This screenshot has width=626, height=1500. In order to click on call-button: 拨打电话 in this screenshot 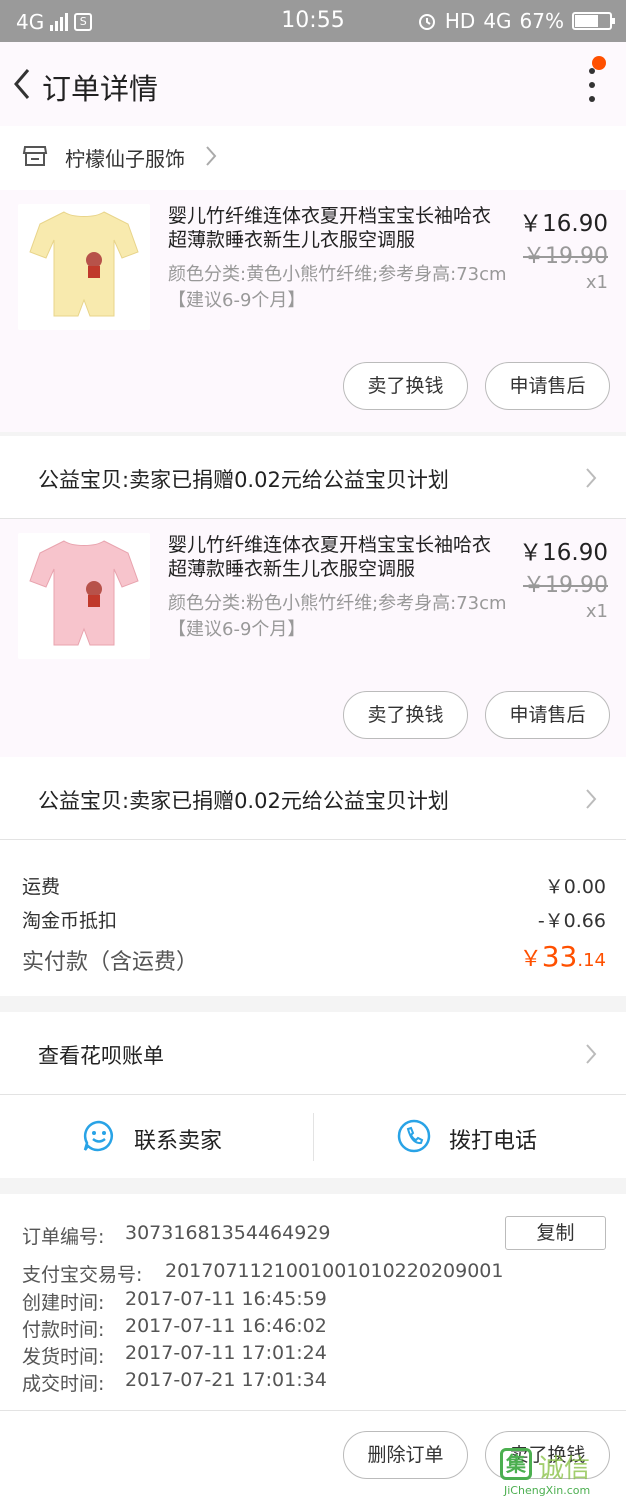, I will do `click(469, 1137)`.